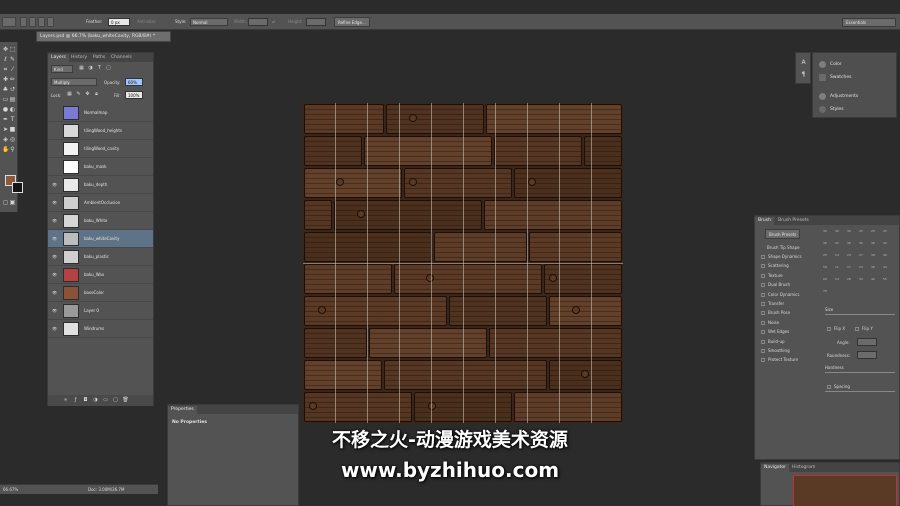 This screenshot has width=900, height=506. What do you see at coordinates (100, 185) in the screenshot?
I see `layer-row: 👁︎ baku_depth` at bounding box center [100, 185].